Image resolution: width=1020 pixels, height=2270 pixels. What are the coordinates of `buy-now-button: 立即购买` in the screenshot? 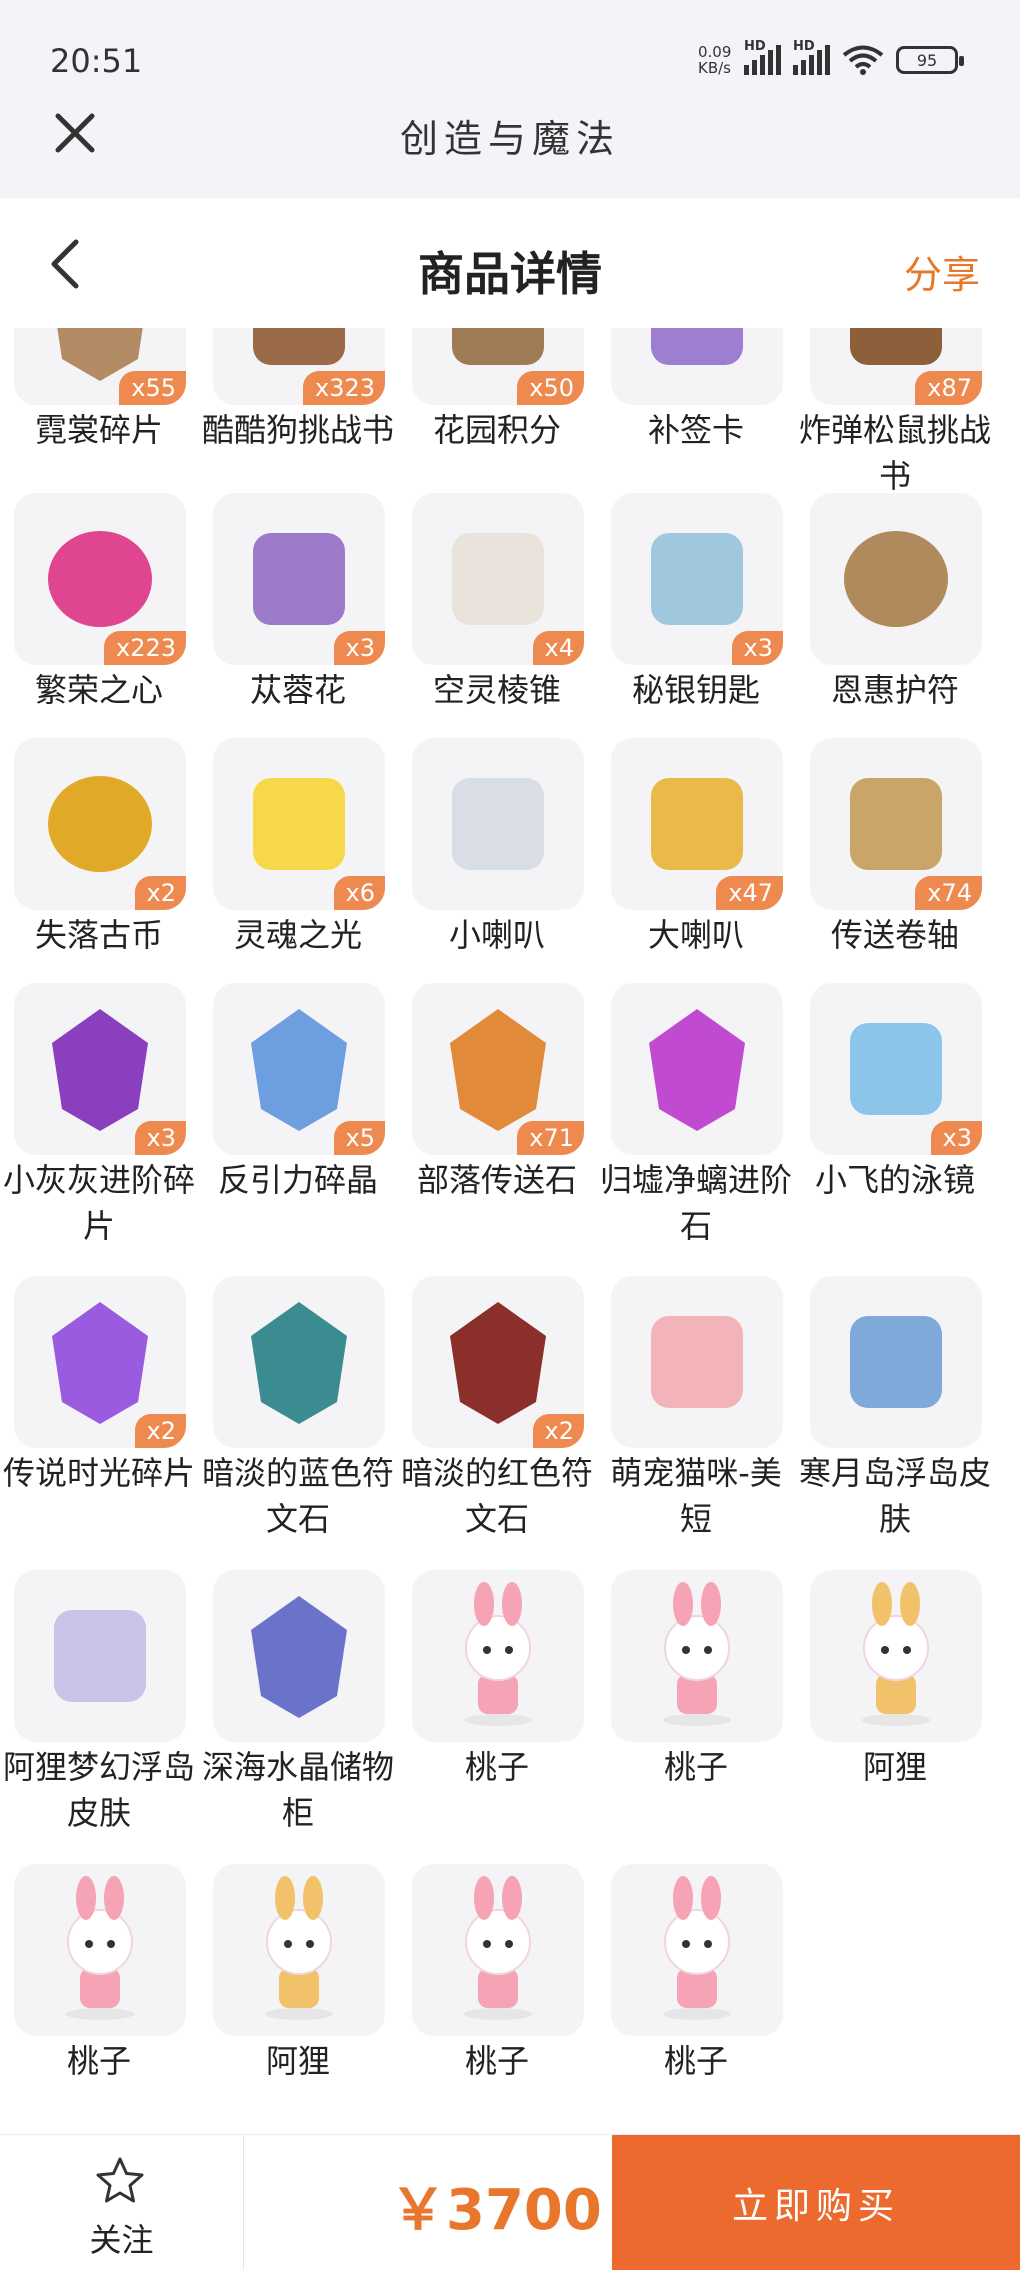 It's located at (816, 2202).